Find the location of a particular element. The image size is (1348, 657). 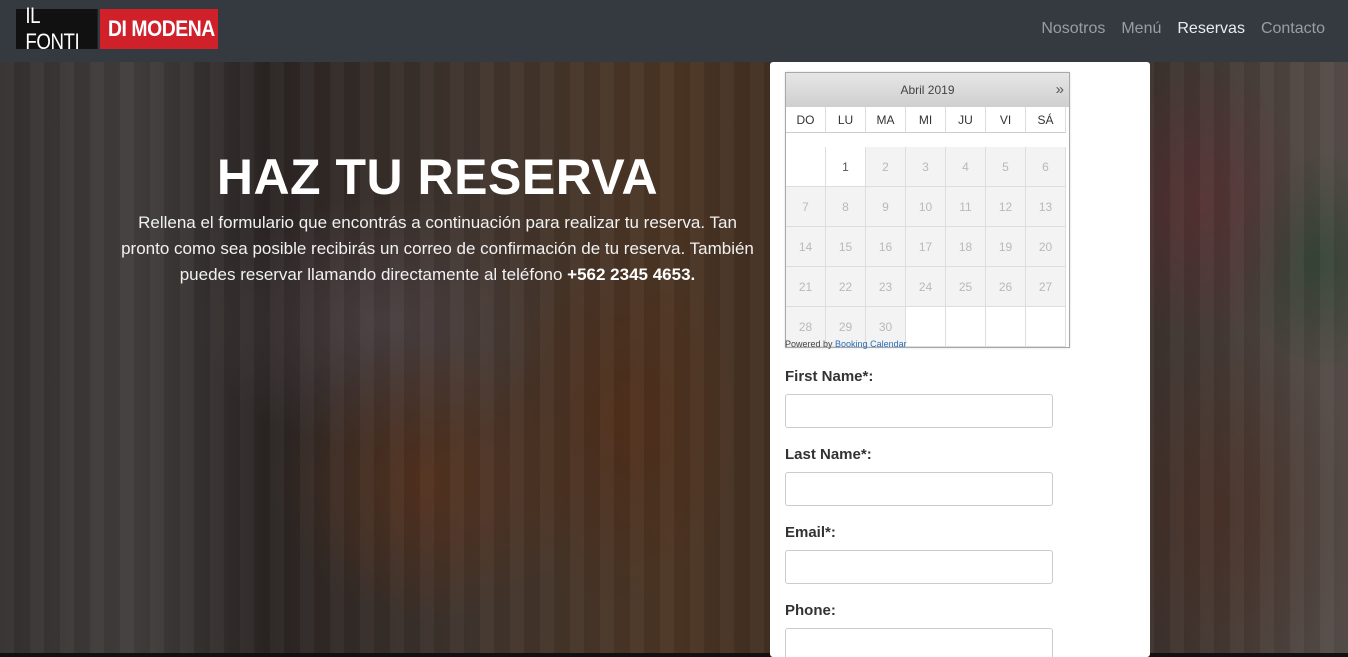

calendar-header: Abril 2019 » is located at coordinates (927, 90).